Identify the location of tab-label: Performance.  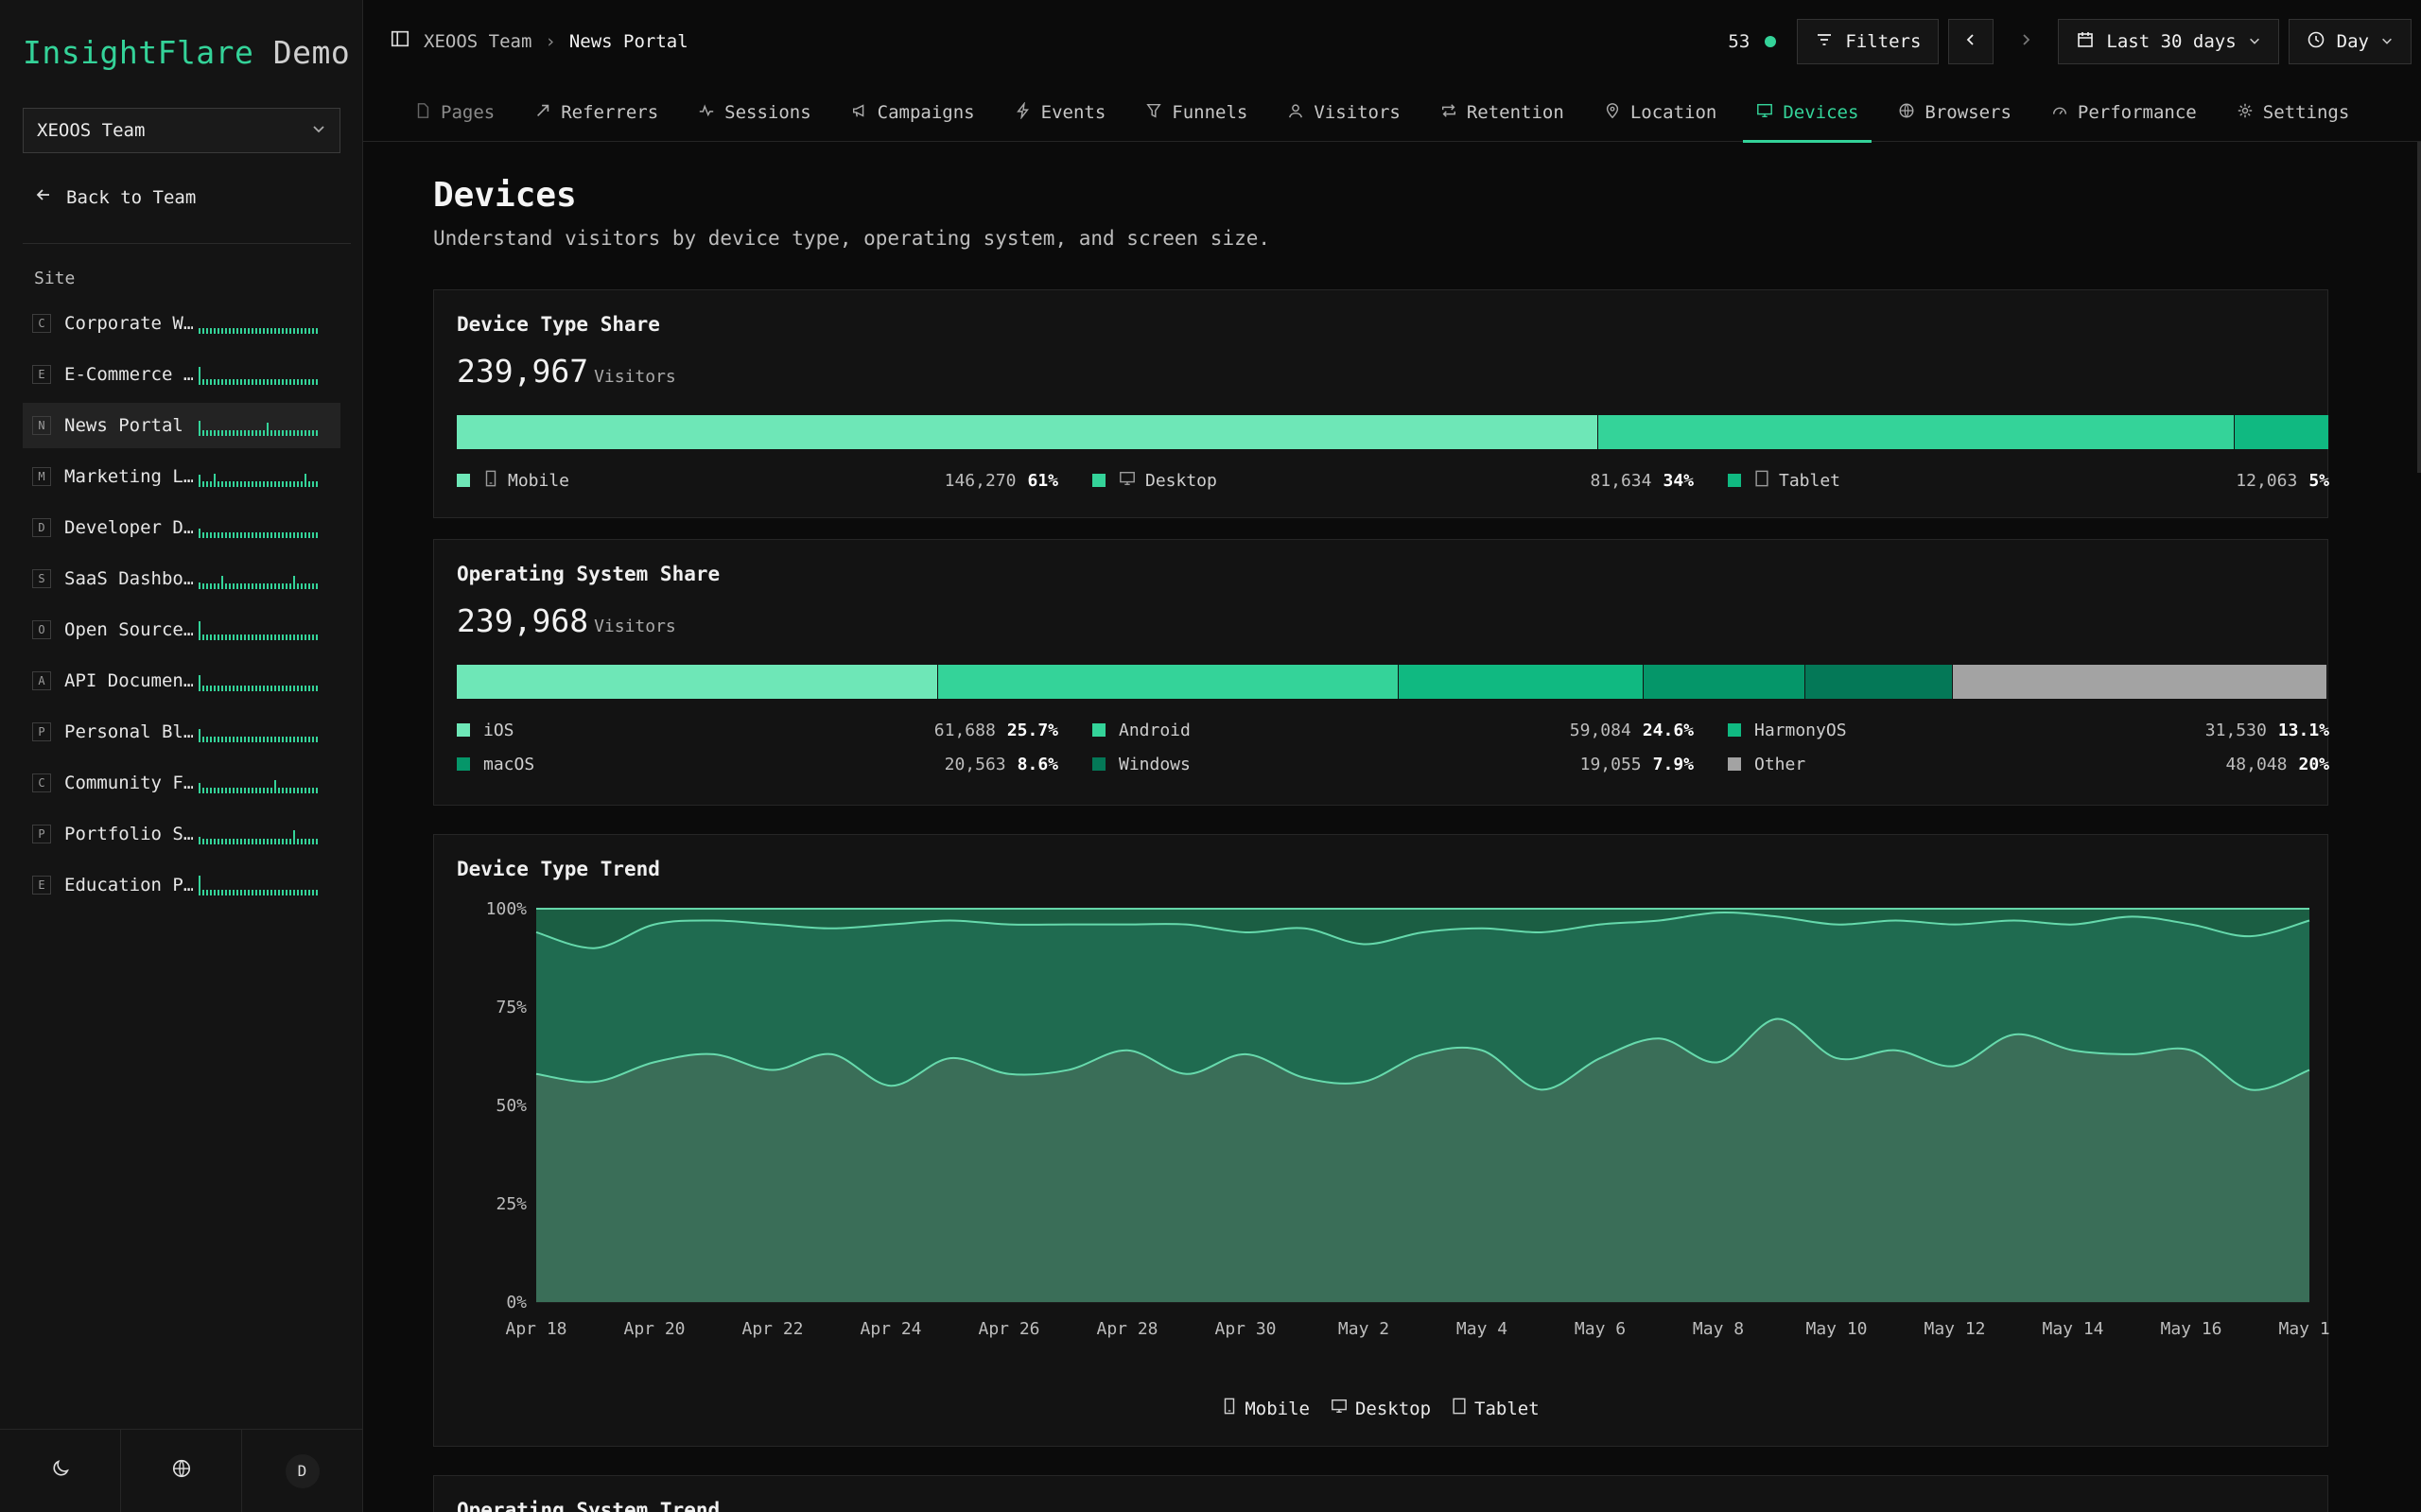
(2137, 113).